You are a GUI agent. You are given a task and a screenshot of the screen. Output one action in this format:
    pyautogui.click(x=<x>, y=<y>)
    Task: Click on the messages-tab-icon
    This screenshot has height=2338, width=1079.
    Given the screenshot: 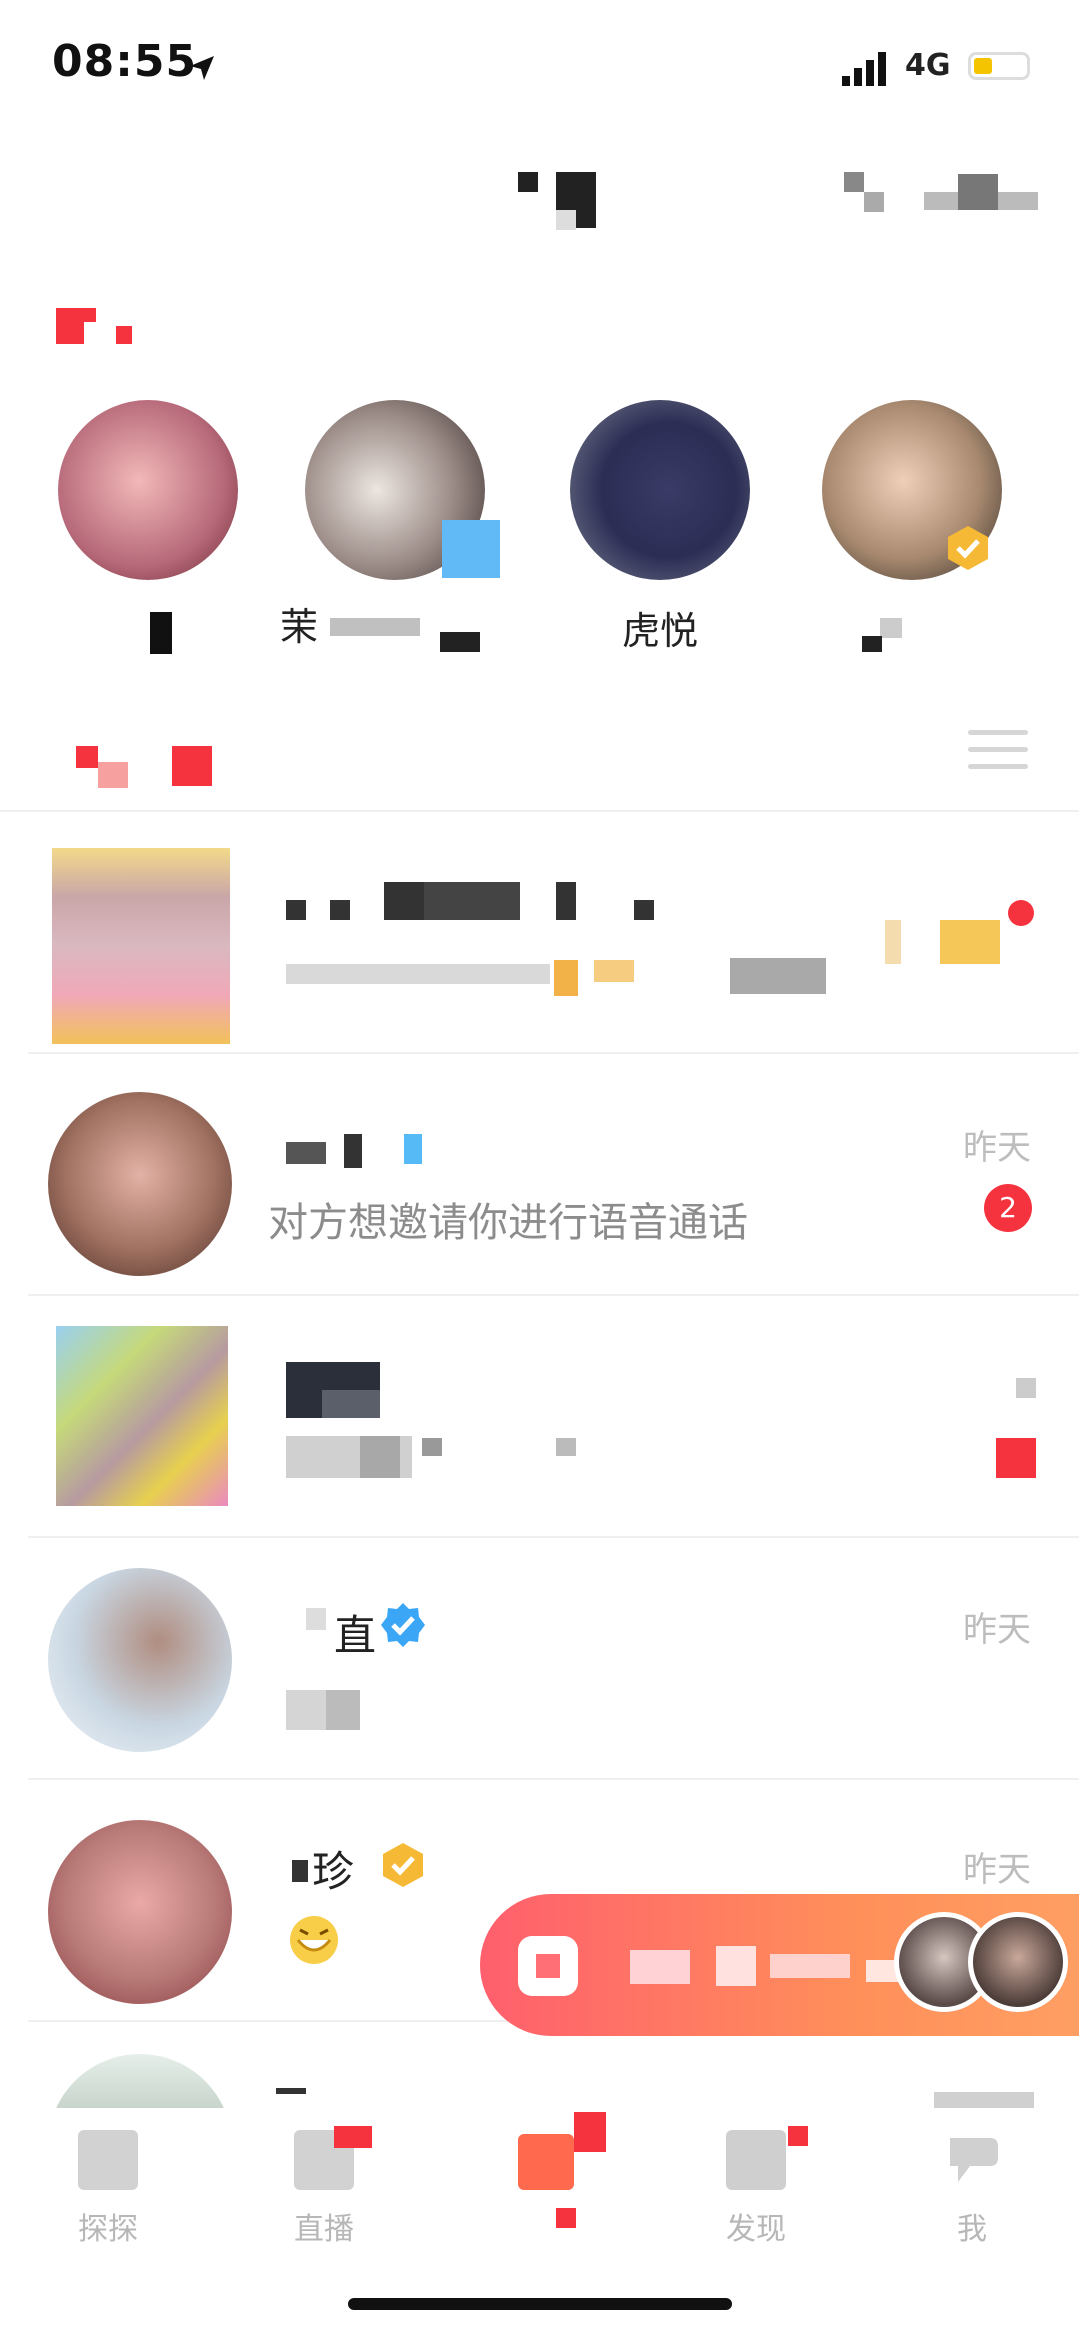 What is the action you would take?
    pyautogui.click(x=546, y=2162)
    